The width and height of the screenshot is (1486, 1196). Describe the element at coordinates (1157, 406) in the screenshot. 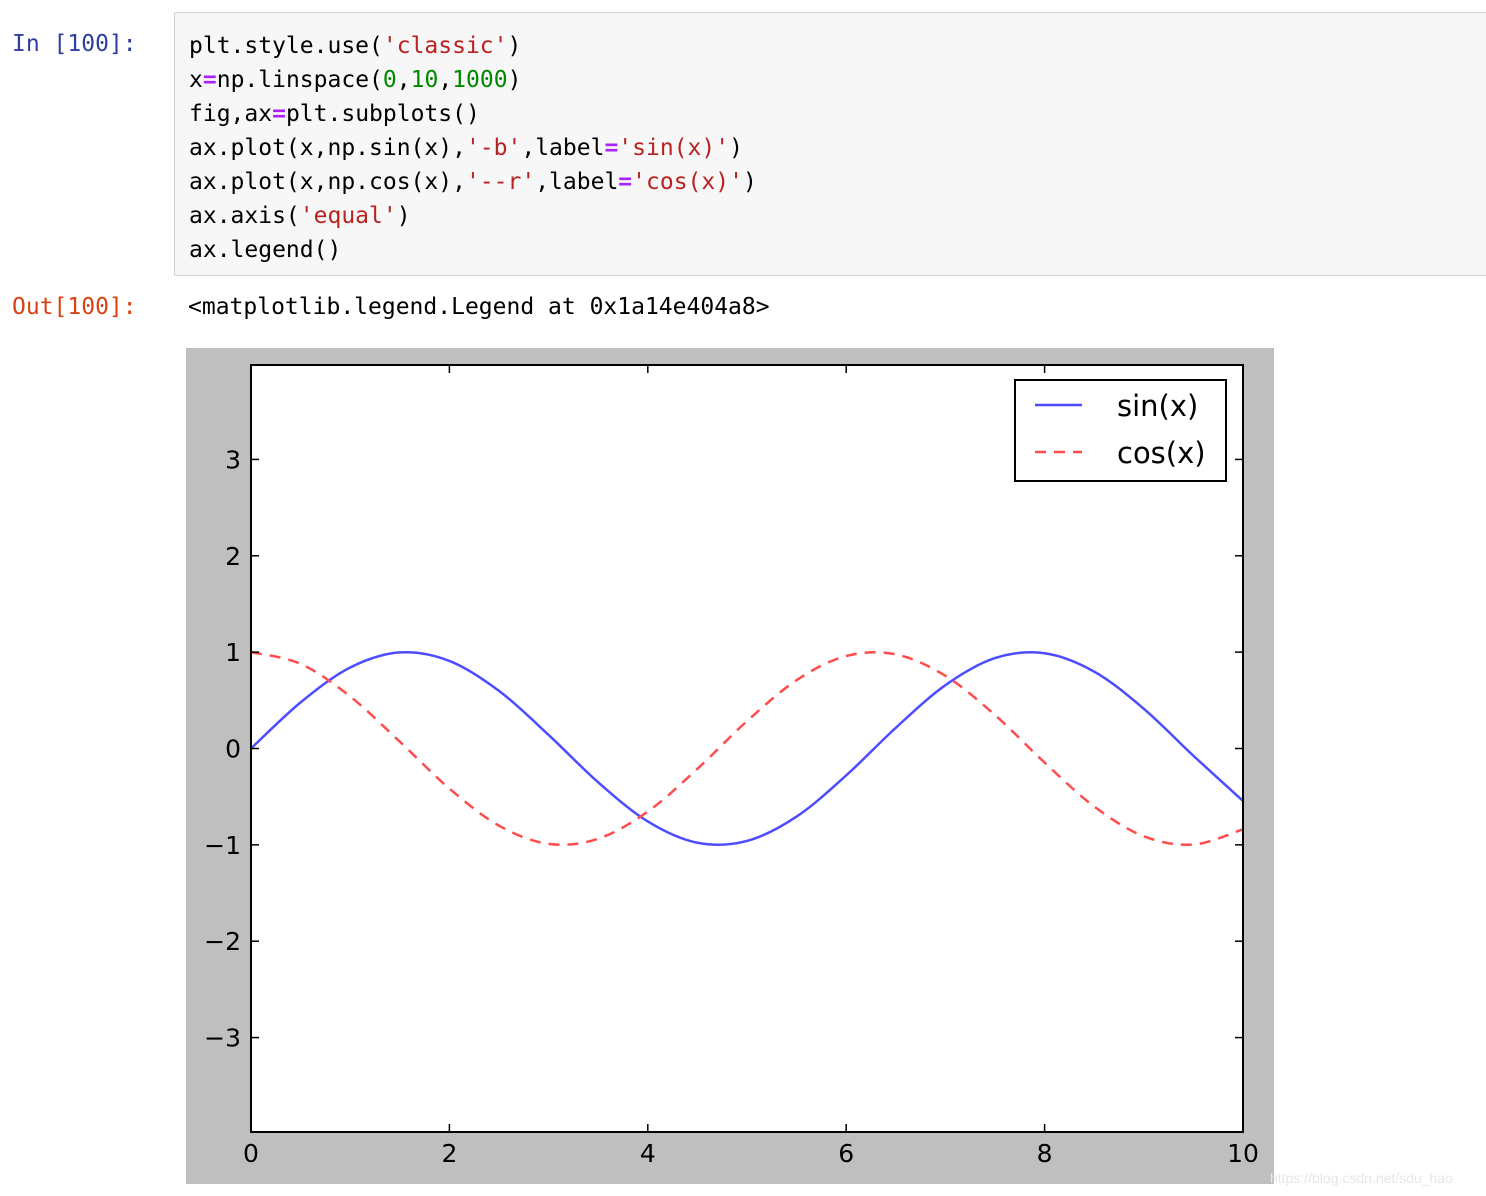

I see `legend-sin-label: sin(x)` at that location.